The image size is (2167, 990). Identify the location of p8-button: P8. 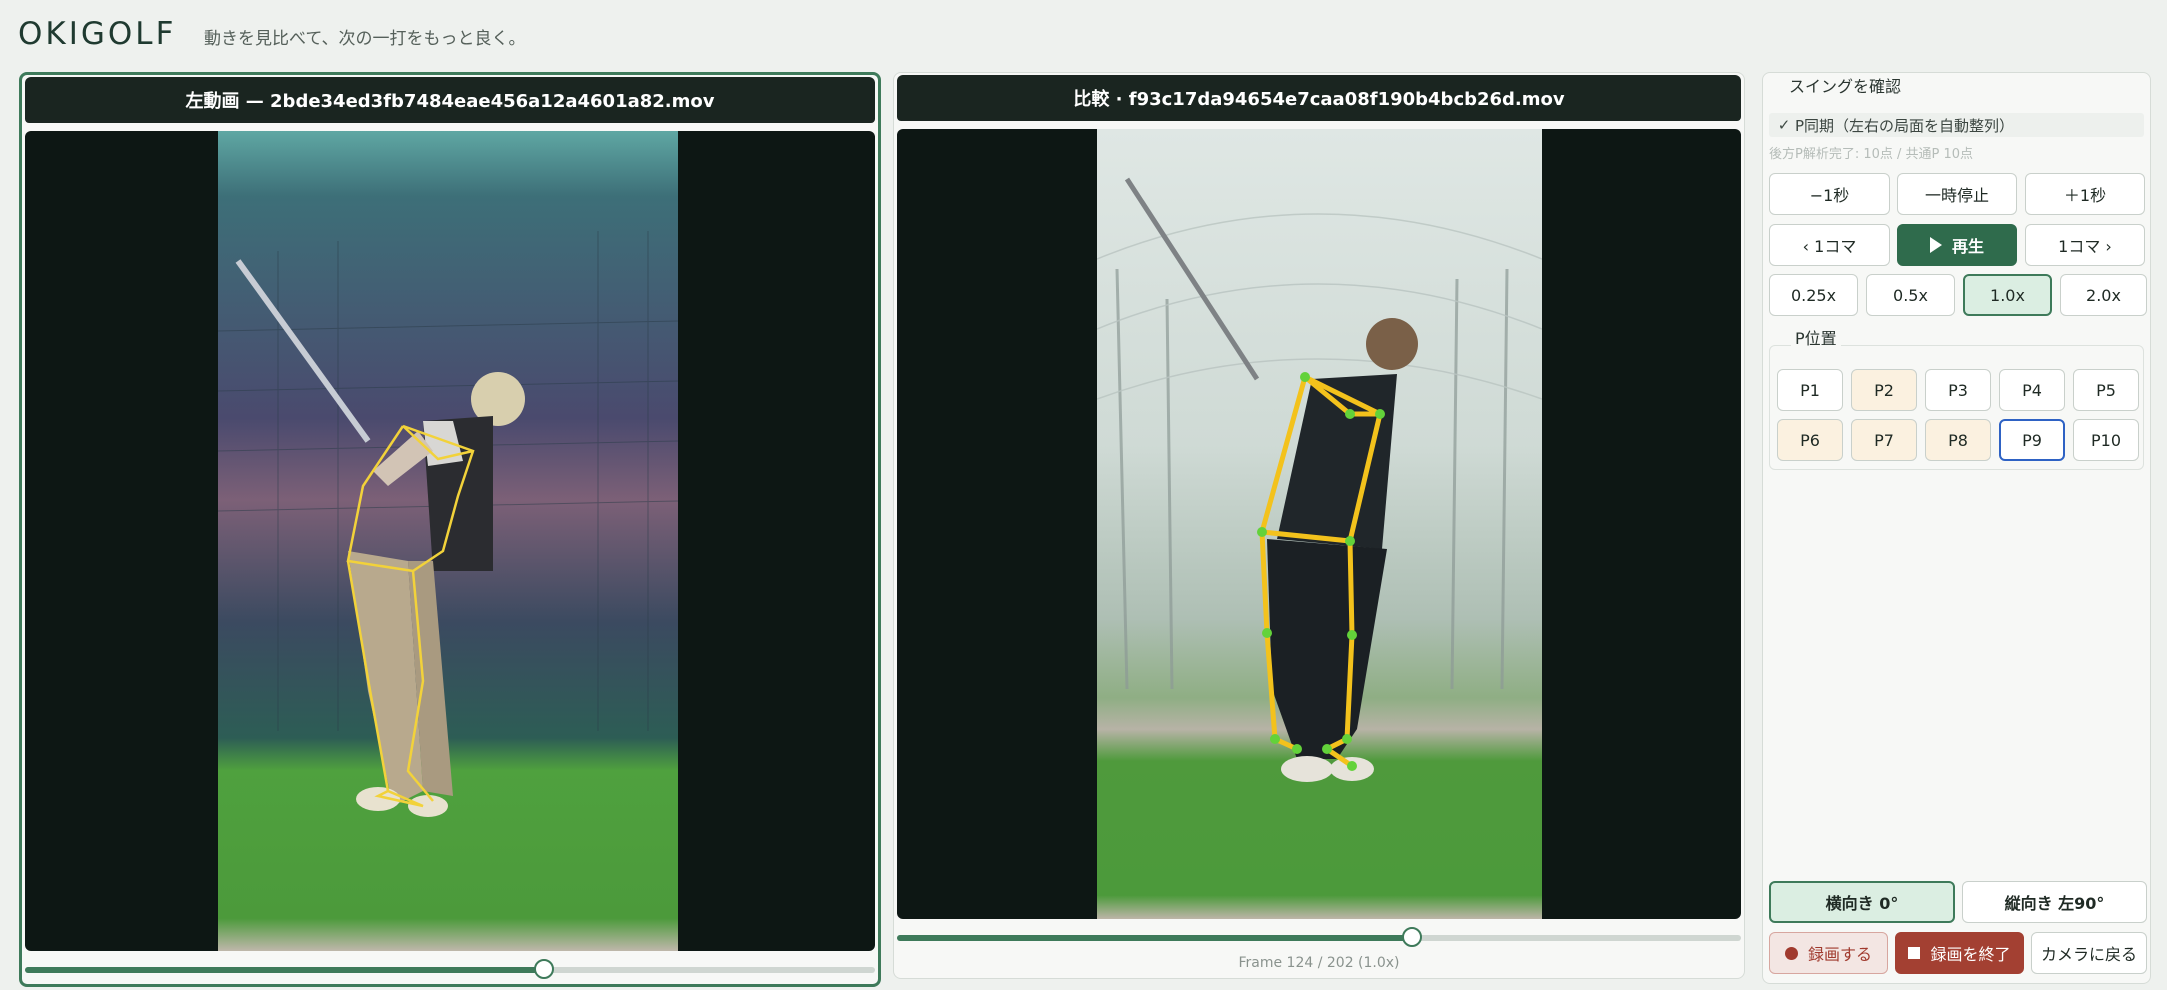
(1958, 440).